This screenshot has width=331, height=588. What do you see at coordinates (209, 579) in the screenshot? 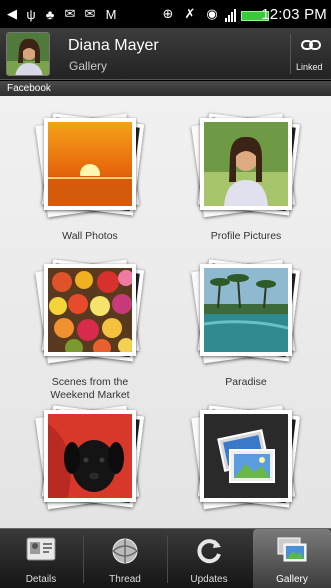
I see `tab-updates-label: Updates` at bounding box center [209, 579].